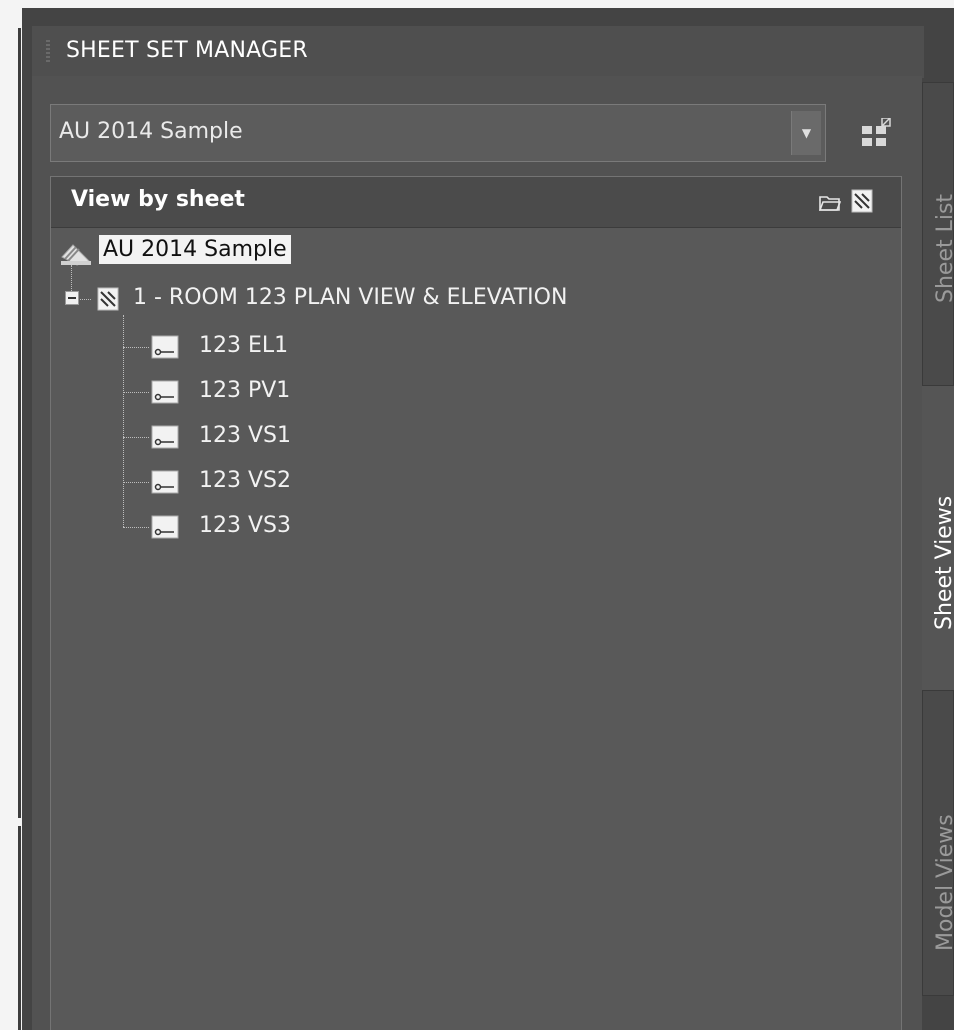 The height and width of the screenshot is (1030, 954). Describe the element at coordinates (187, 50) in the screenshot. I see `palette-title: SHEET SET MANAGER` at that location.